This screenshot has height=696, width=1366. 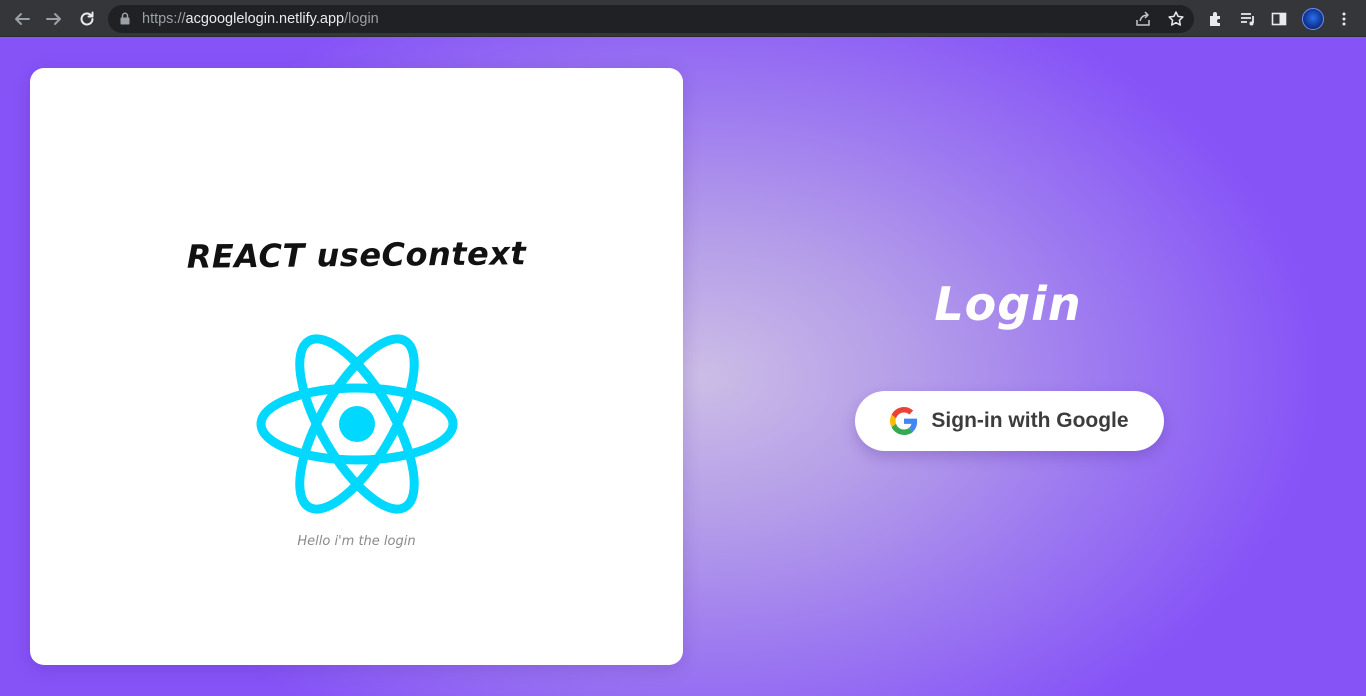 I want to click on star-icon, so click(x=1176, y=19).